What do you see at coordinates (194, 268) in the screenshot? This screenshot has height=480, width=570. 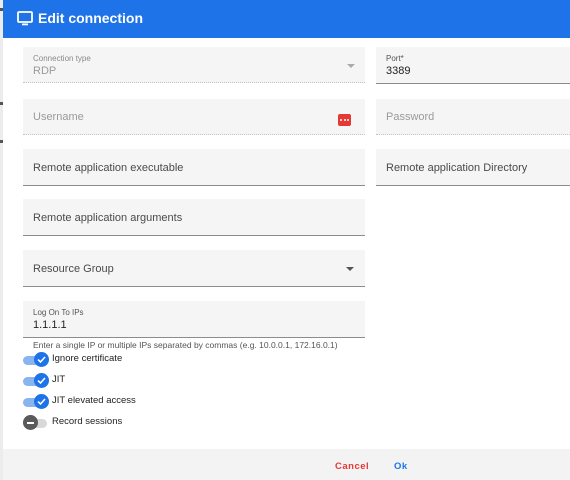 I see `resource-group-select: Resource Group` at bounding box center [194, 268].